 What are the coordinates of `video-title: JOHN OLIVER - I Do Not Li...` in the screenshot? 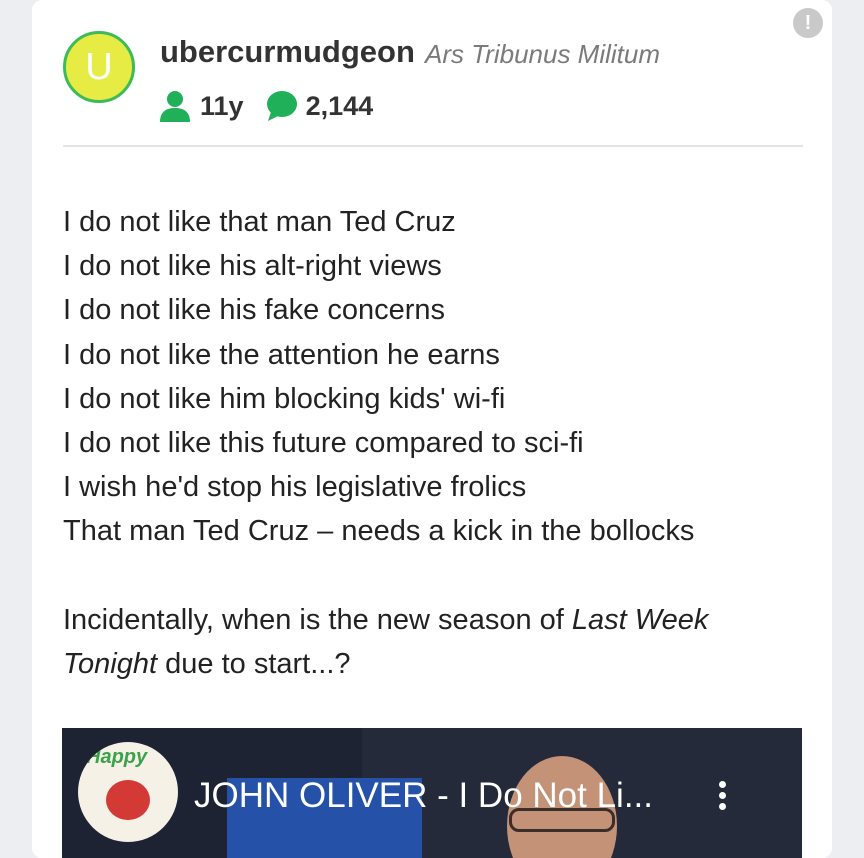 It's located at (423, 796).